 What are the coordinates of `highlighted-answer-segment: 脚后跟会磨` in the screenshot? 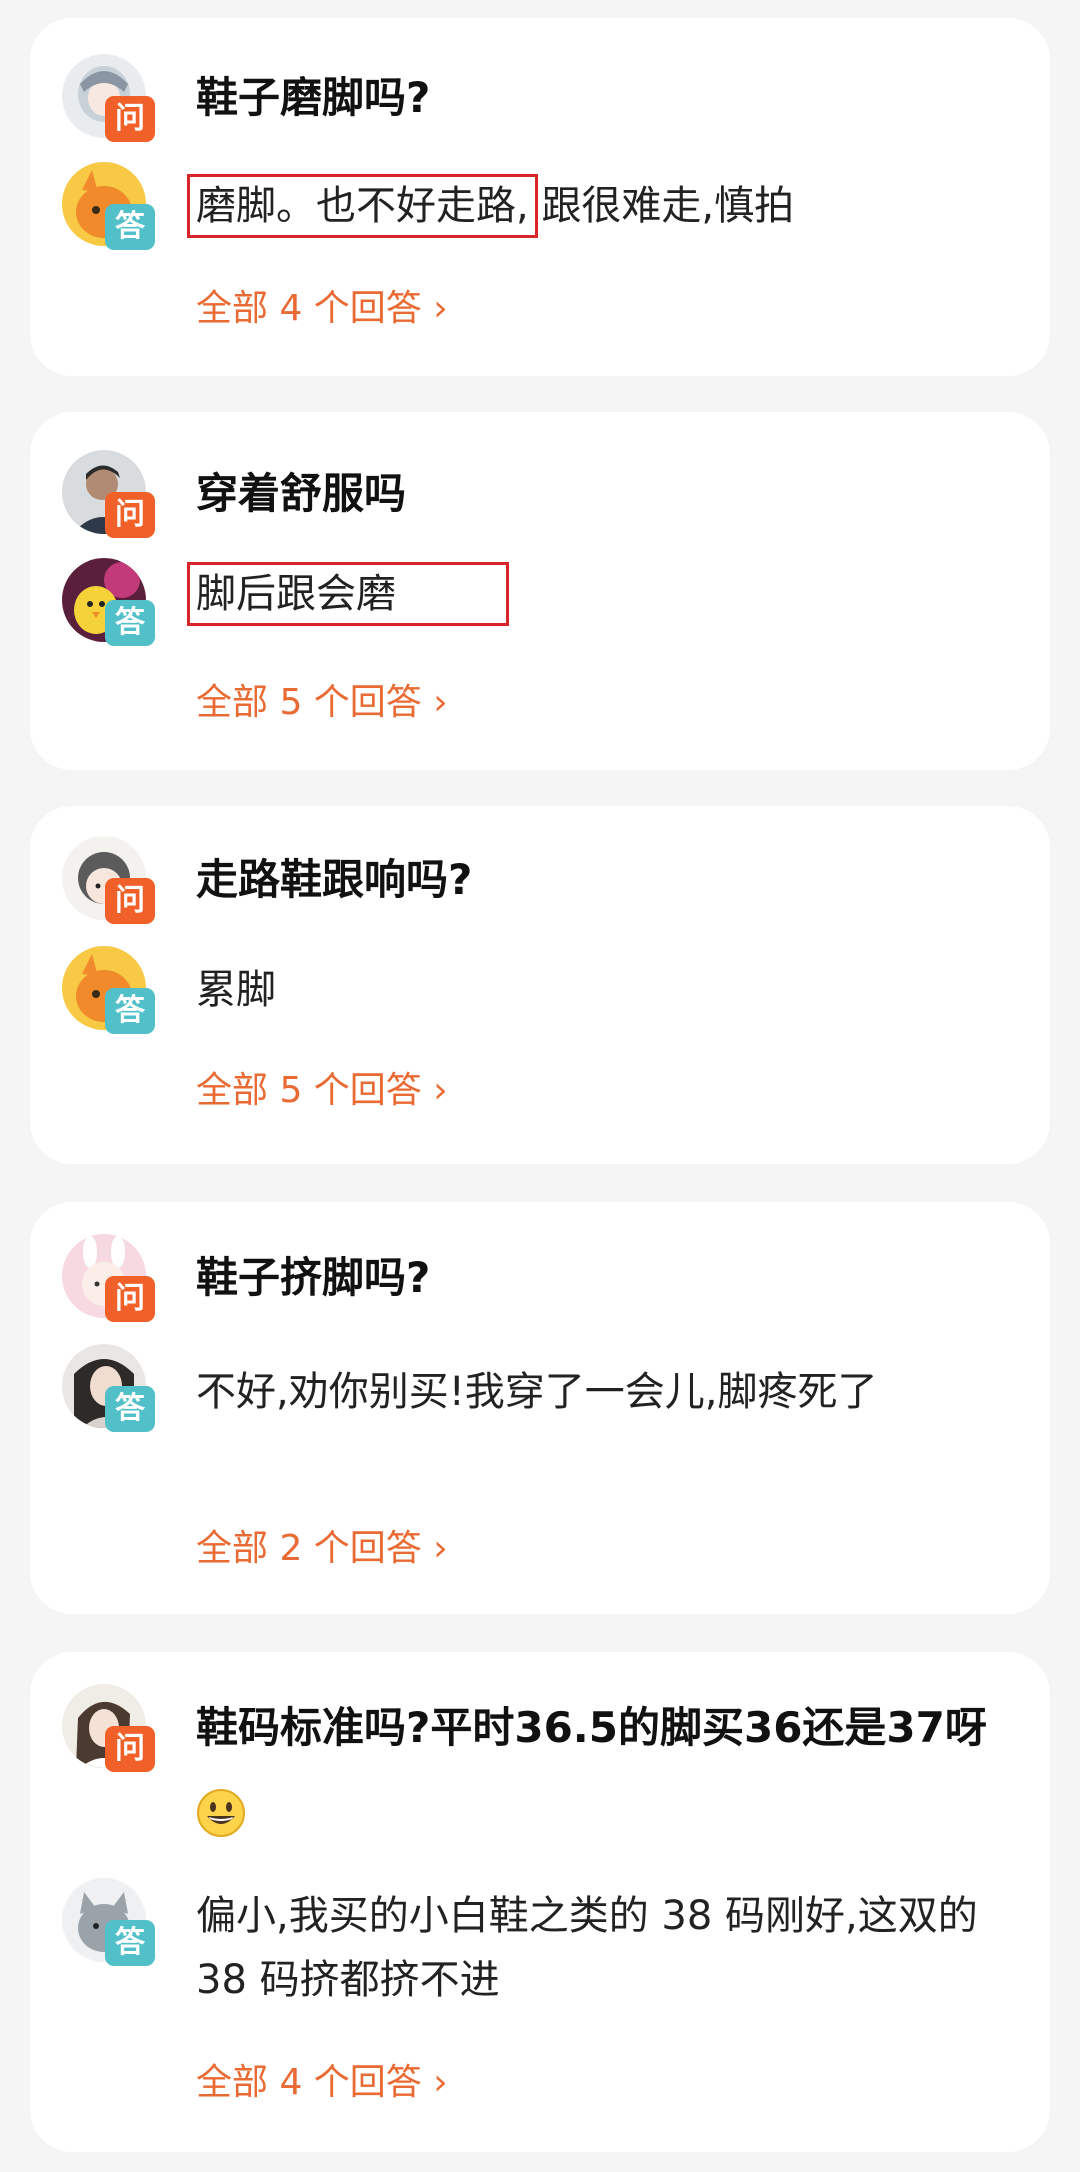 It's located at (348, 594).